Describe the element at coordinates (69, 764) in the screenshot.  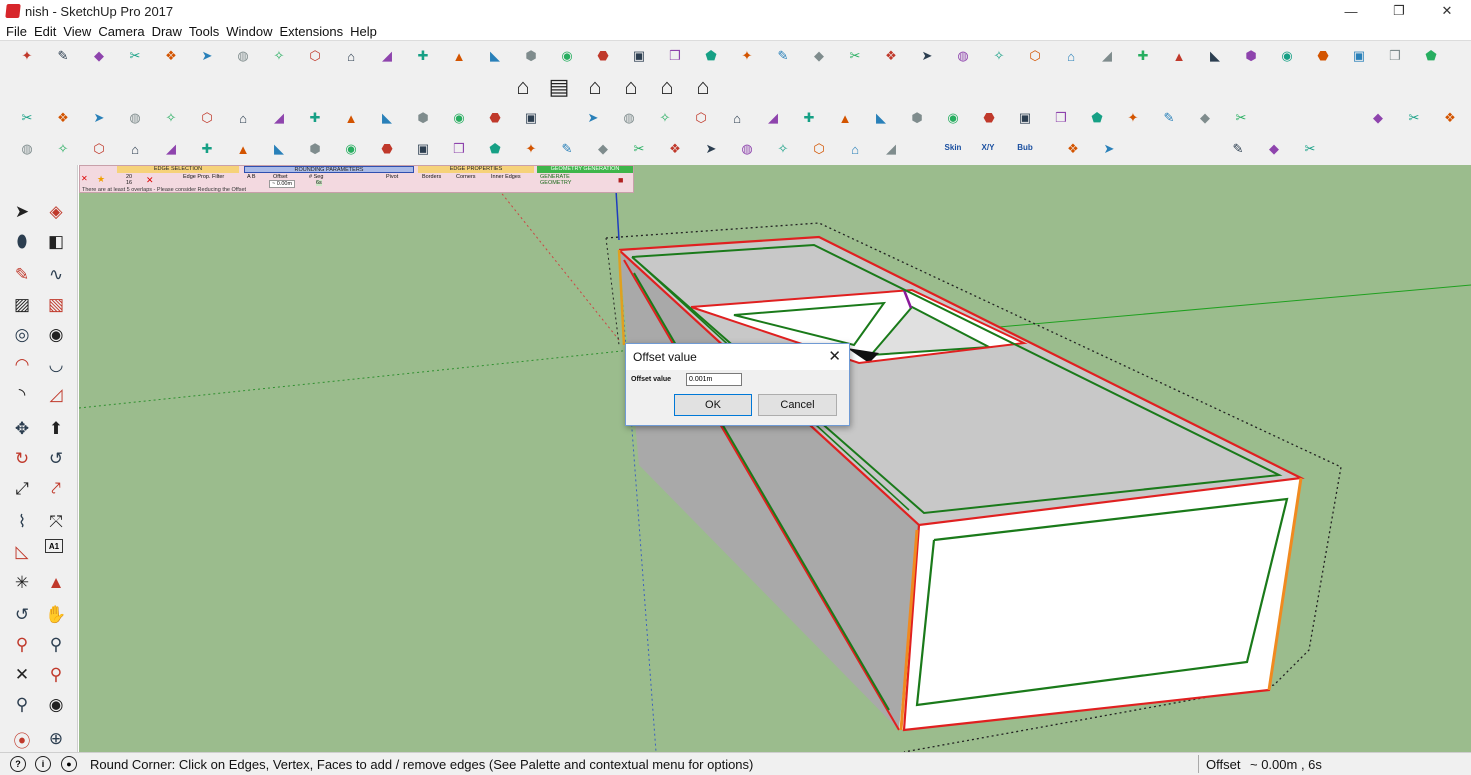
I see `user-icon: ●` at that location.